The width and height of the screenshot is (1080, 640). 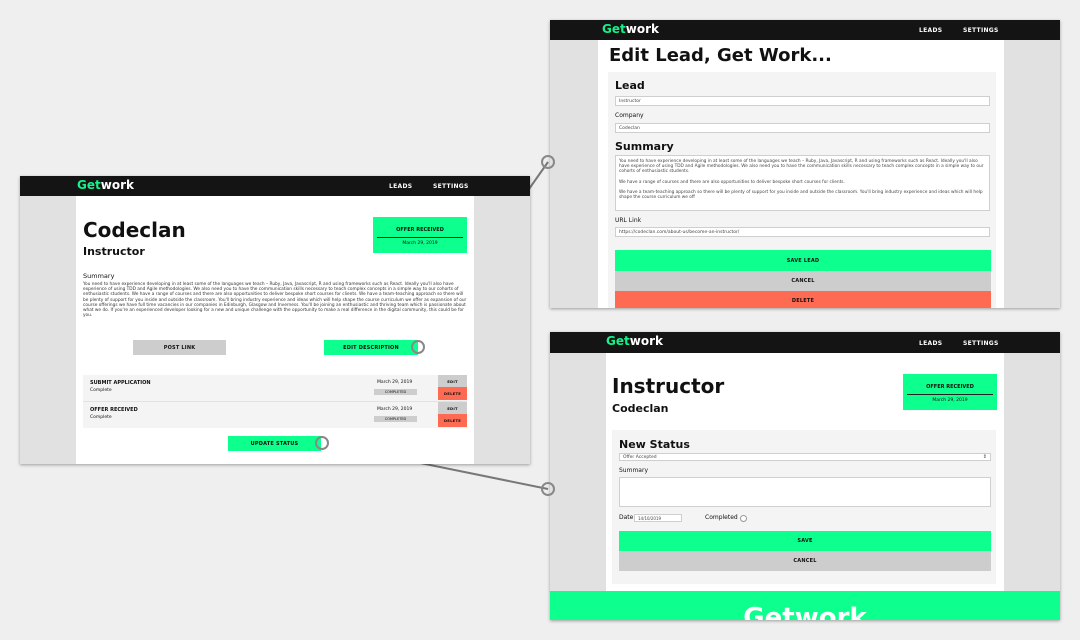 What do you see at coordinates (630, 85) in the screenshot?
I see `lead-heading: Lead` at bounding box center [630, 85].